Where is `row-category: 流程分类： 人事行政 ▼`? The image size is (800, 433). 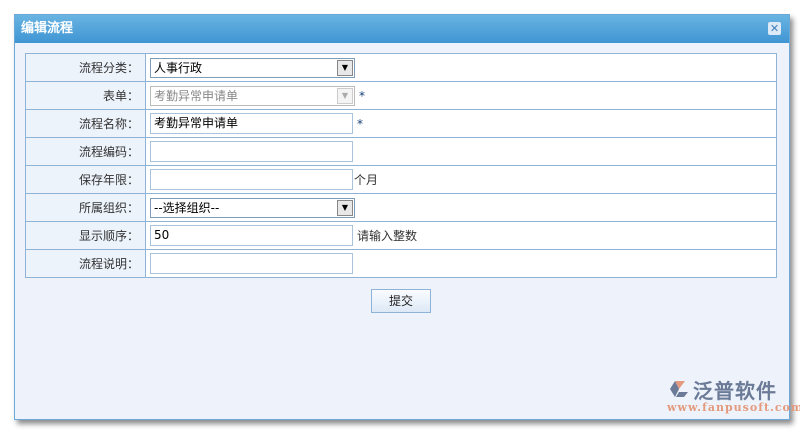
row-category: 流程分类： 人事行政 ▼ is located at coordinates (401, 67).